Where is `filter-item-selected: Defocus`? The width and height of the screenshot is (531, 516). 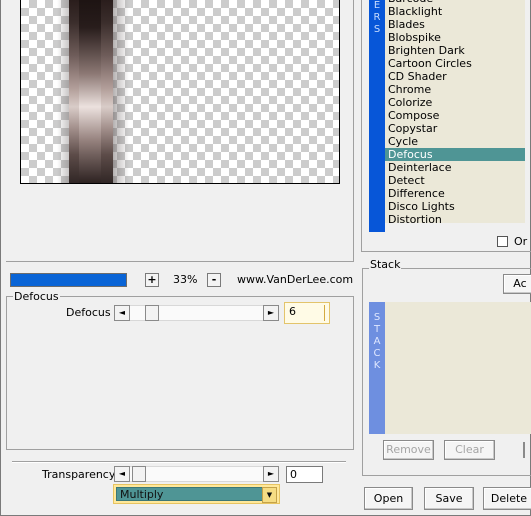 filter-item-selected: Defocus is located at coordinates (455, 154).